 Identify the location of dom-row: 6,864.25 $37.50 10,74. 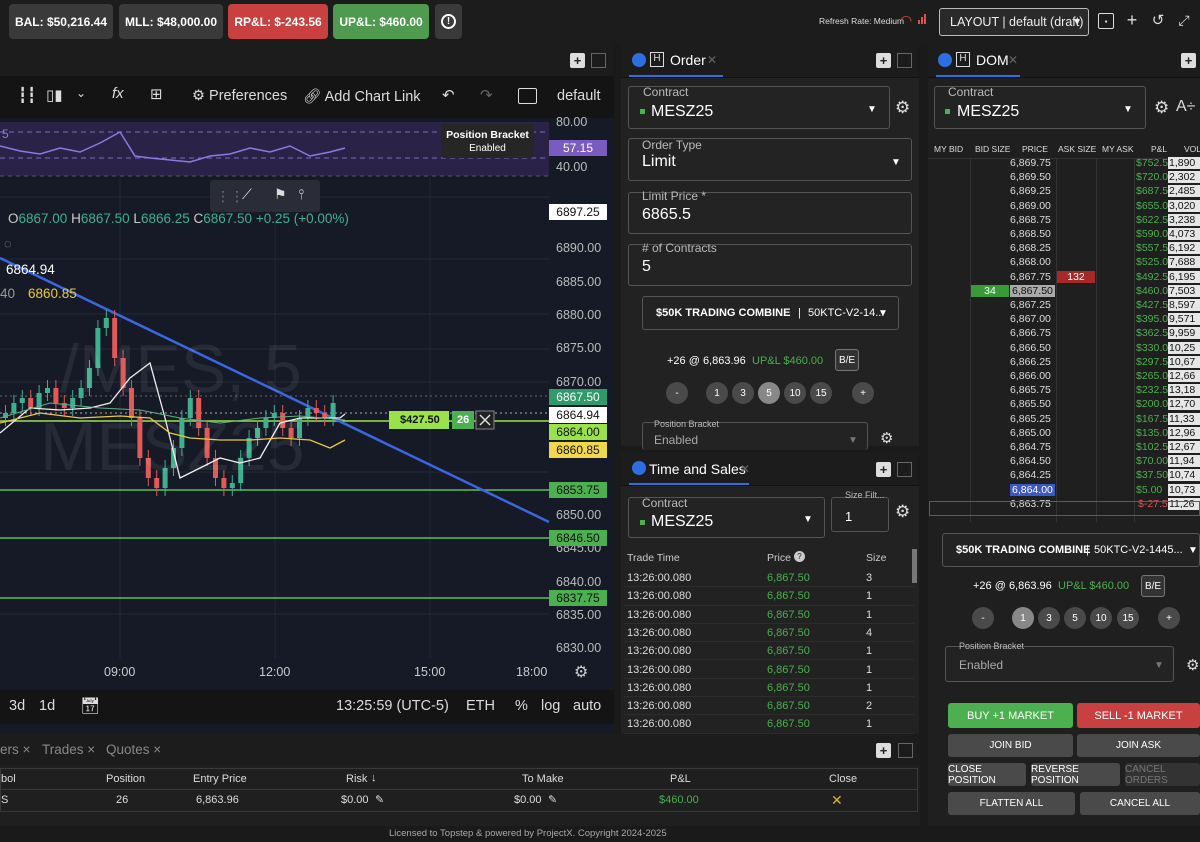
(1064, 475).